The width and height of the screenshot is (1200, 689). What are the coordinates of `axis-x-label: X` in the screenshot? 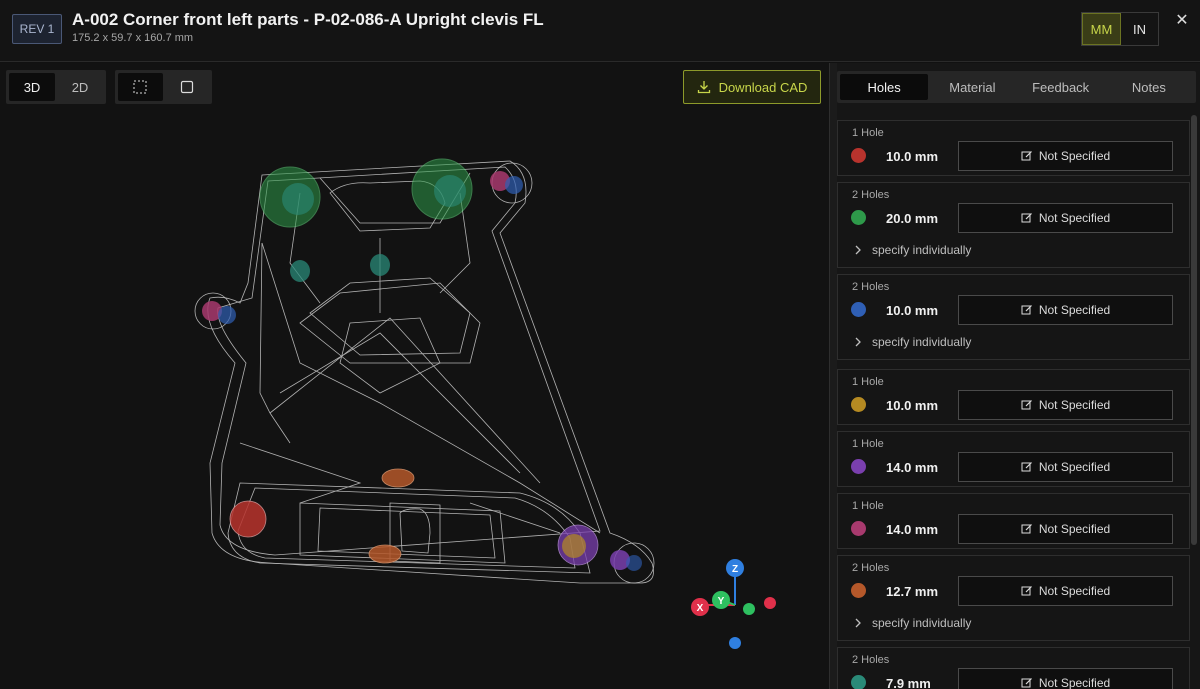 It's located at (700, 608).